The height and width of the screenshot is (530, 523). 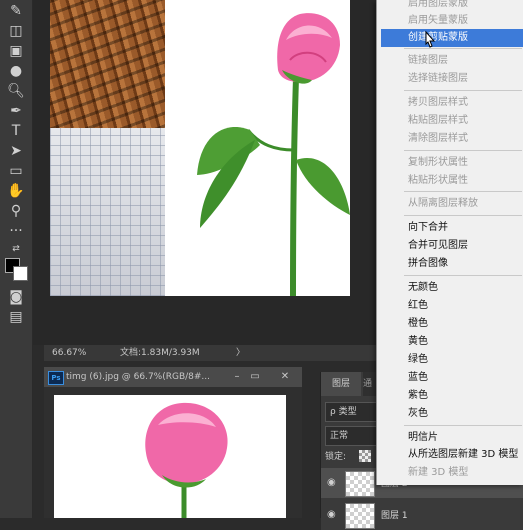 I want to click on brush-tool-icon: ✎, so click(x=16, y=11).